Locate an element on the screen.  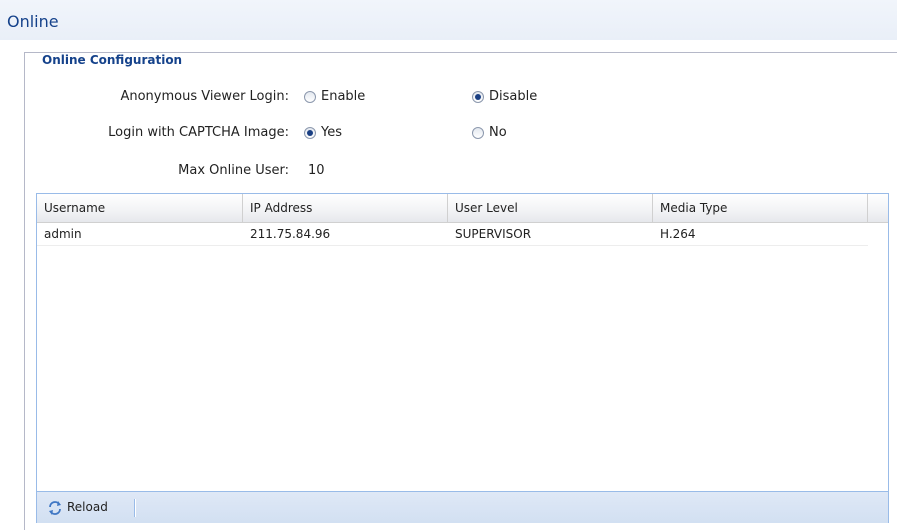
refresh-icon is located at coordinates (55, 507).